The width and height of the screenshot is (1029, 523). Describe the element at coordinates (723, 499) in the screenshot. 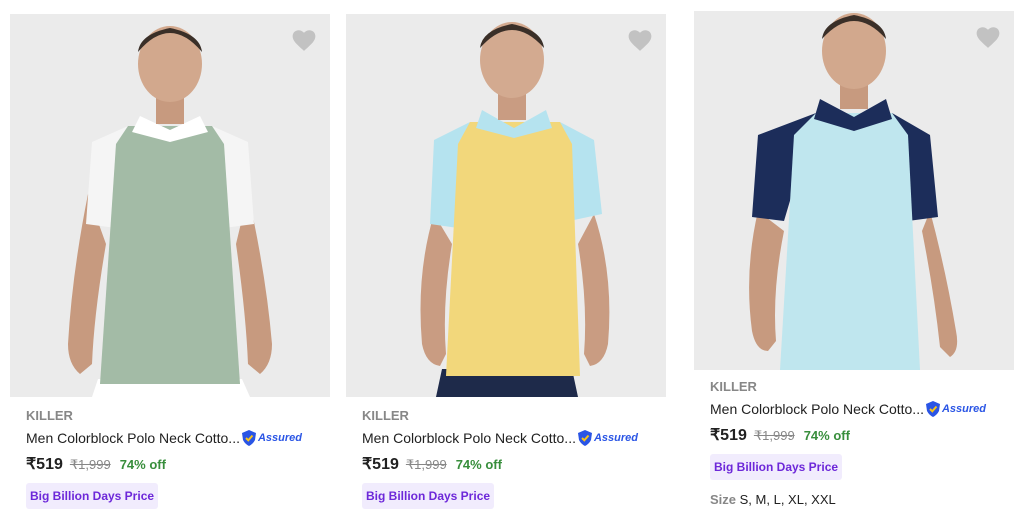

I see `size-label: Size` at that location.